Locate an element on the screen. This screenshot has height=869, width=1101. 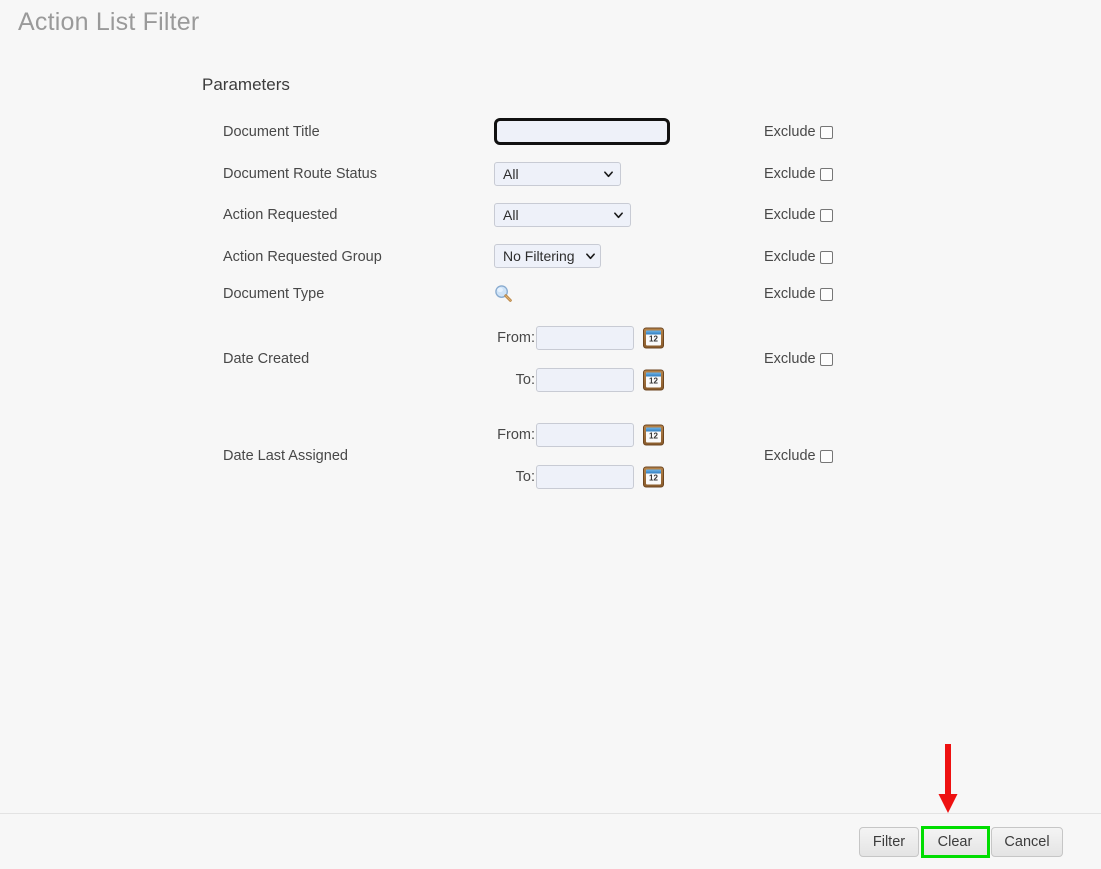
cancel-button: Cancel is located at coordinates (1027, 842).